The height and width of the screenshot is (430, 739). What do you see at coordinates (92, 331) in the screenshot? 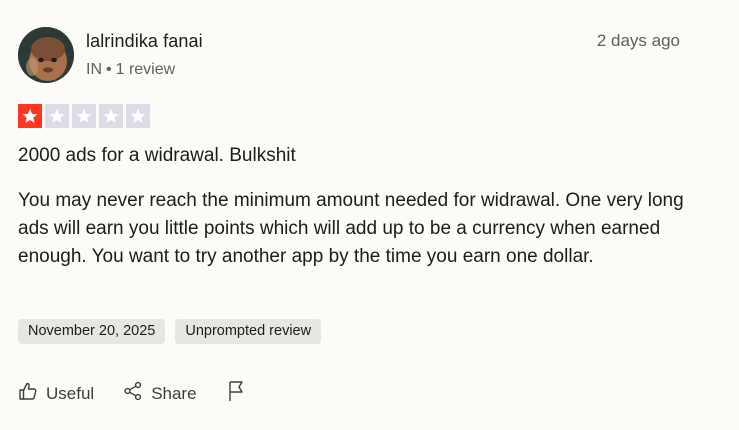
I see `experience-date-tag: November 20, 2025` at bounding box center [92, 331].